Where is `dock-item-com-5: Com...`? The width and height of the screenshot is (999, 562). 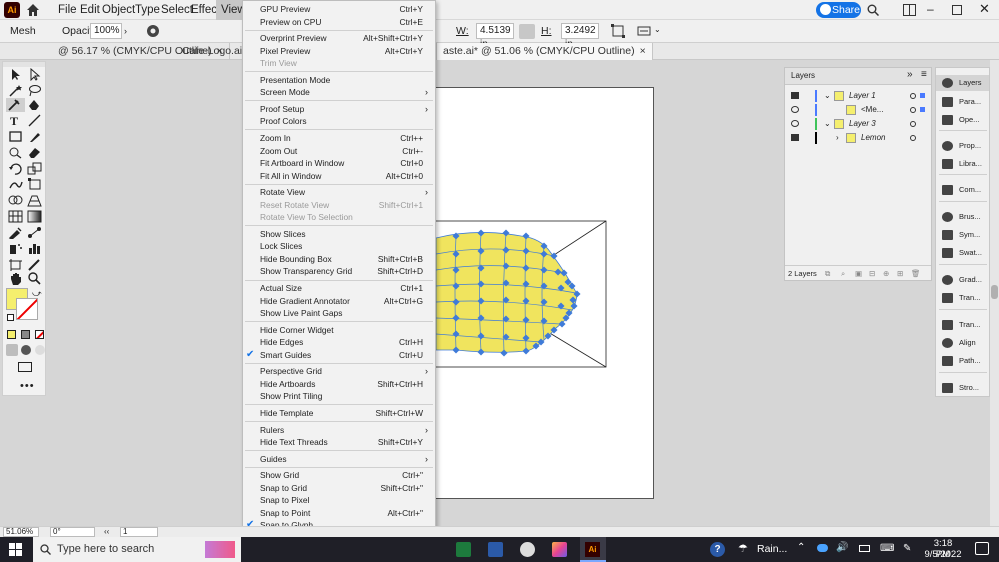
dock-item-com-5: Com... is located at coordinates (962, 190).